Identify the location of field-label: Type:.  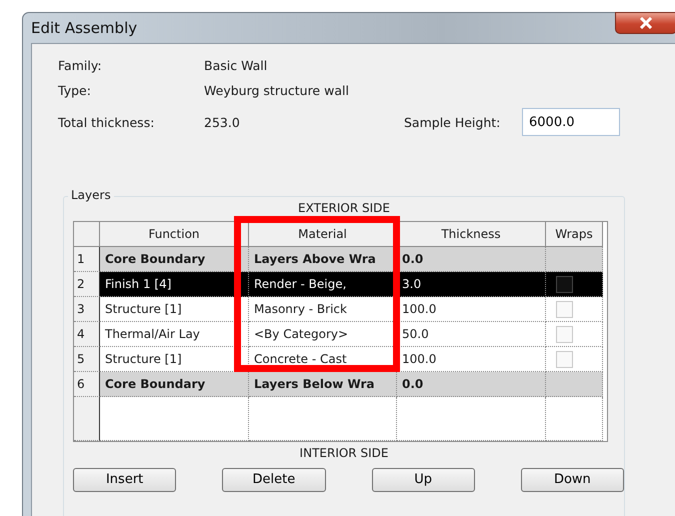
(75, 90).